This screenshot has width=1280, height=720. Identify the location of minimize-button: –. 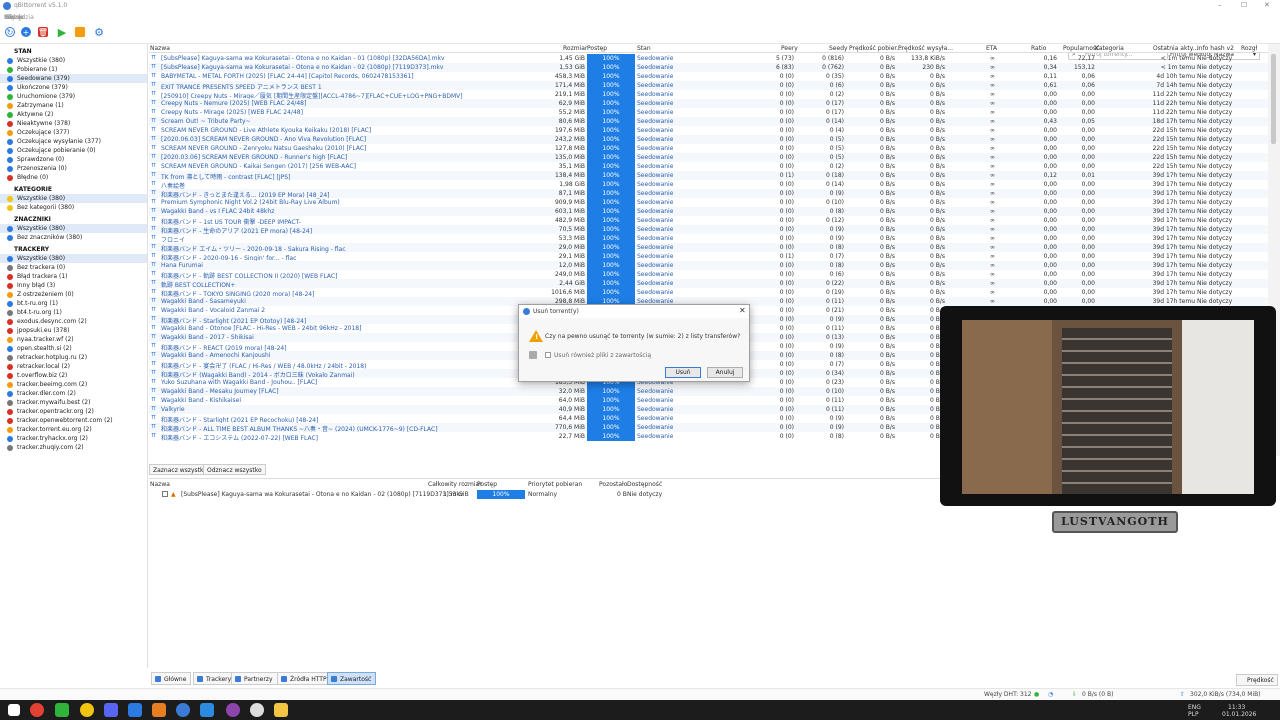
(1220, 5).